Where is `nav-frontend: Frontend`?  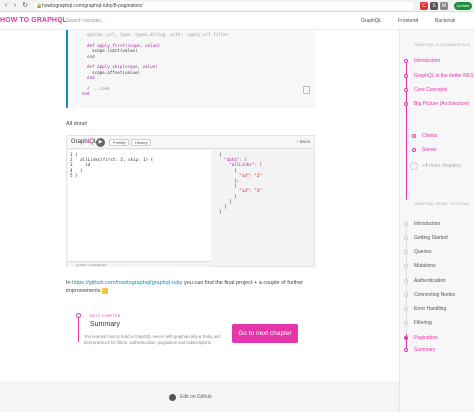 nav-frontend: Frontend is located at coordinates (408, 21).